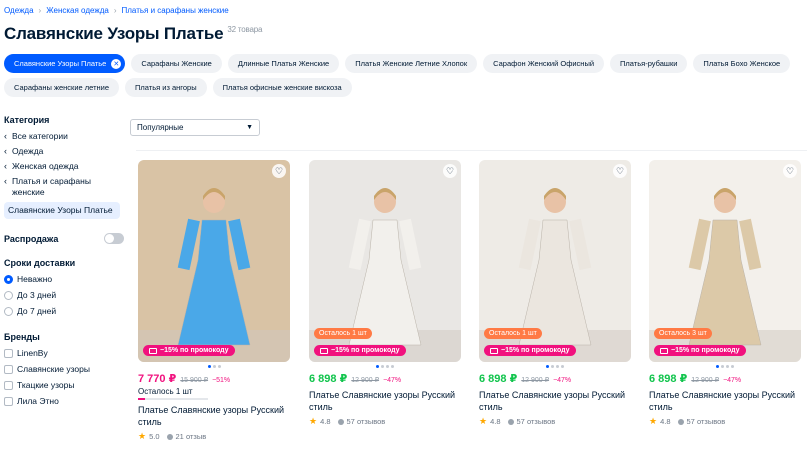  What do you see at coordinates (214, 378) in the screenshot?
I see `price-row: 7 770 ₽15 900 ₽ −51%` at bounding box center [214, 378].